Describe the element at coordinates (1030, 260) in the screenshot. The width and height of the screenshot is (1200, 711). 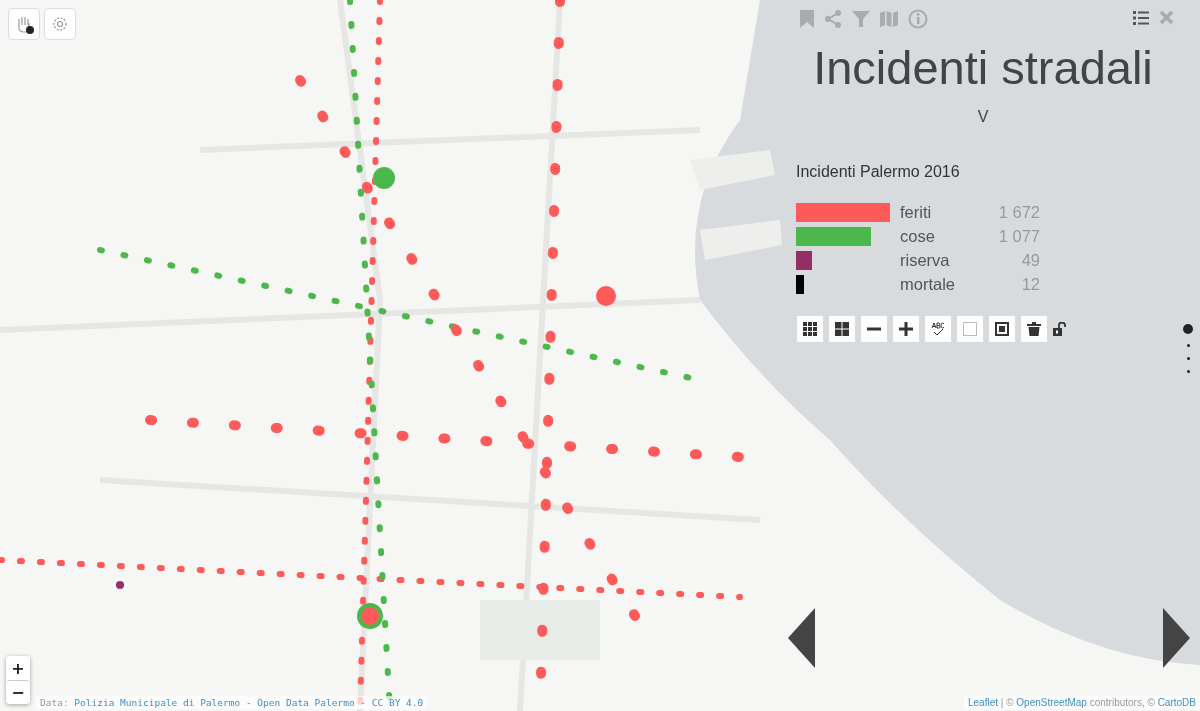
I see `legend-value: 49` at that location.